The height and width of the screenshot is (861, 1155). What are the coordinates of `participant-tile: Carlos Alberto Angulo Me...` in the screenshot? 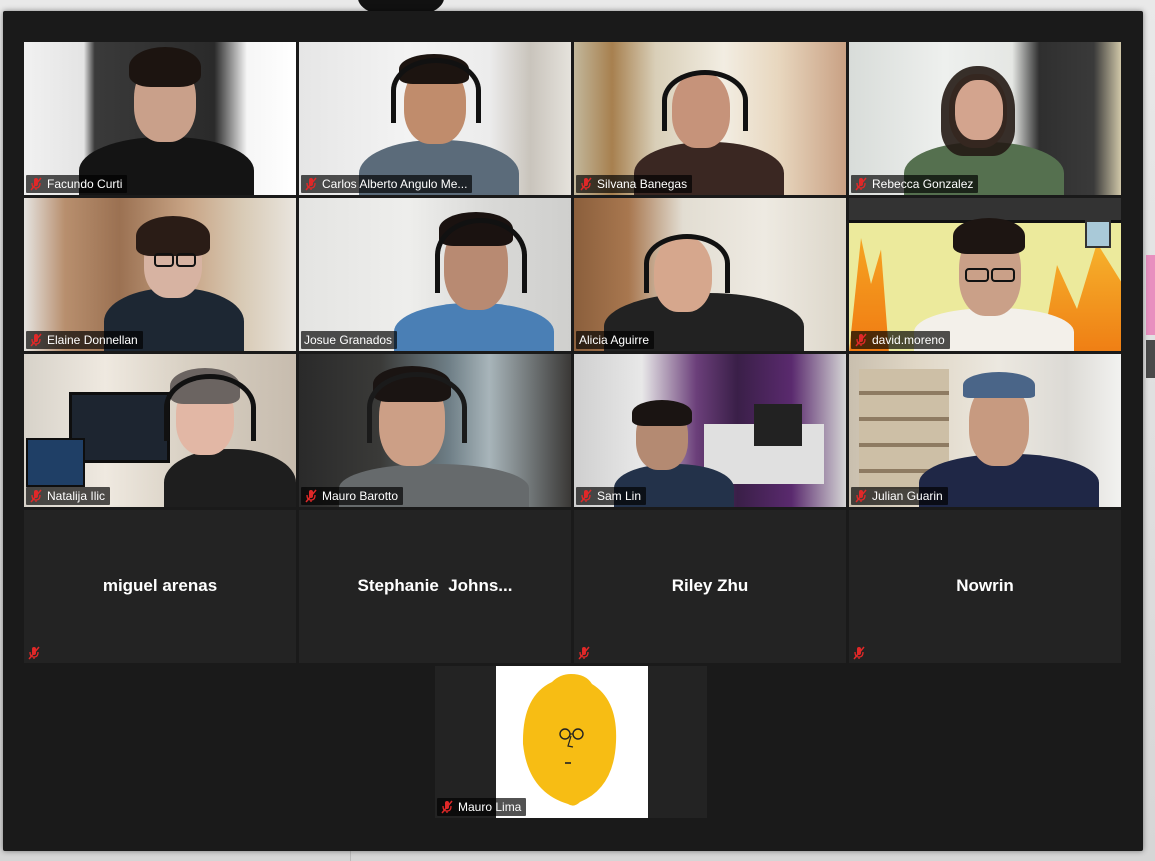 It's located at (435, 118).